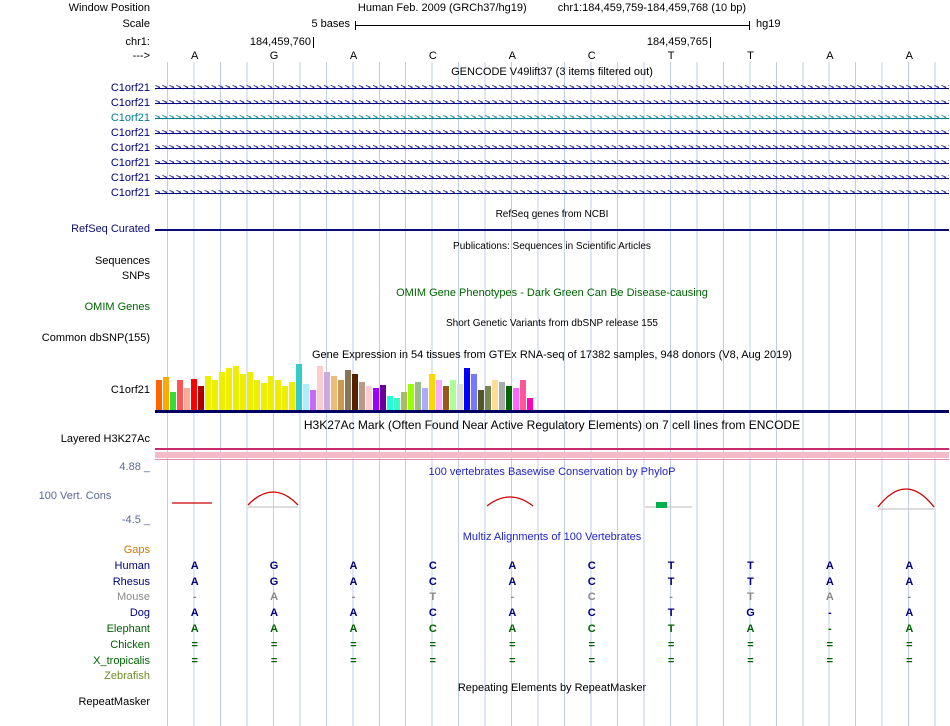 The width and height of the screenshot is (950, 726). What do you see at coordinates (75, 582) in the screenshot?
I see `species-label-rhesus: Rhesus` at bounding box center [75, 582].